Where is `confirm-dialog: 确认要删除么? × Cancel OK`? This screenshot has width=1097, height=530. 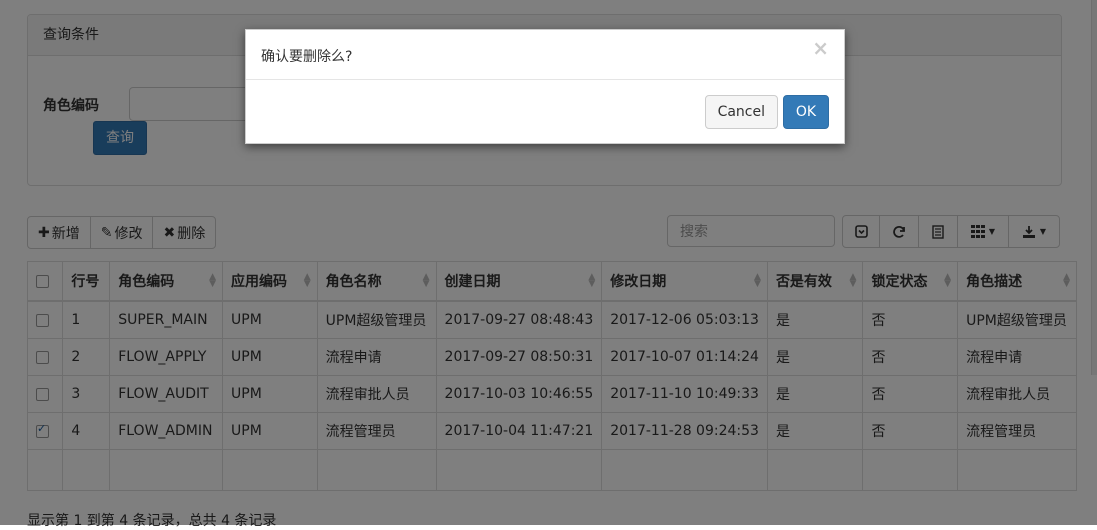
confirm-dialog: 确认要删除么? × Cancel OK is located at coordinates (545, 86).